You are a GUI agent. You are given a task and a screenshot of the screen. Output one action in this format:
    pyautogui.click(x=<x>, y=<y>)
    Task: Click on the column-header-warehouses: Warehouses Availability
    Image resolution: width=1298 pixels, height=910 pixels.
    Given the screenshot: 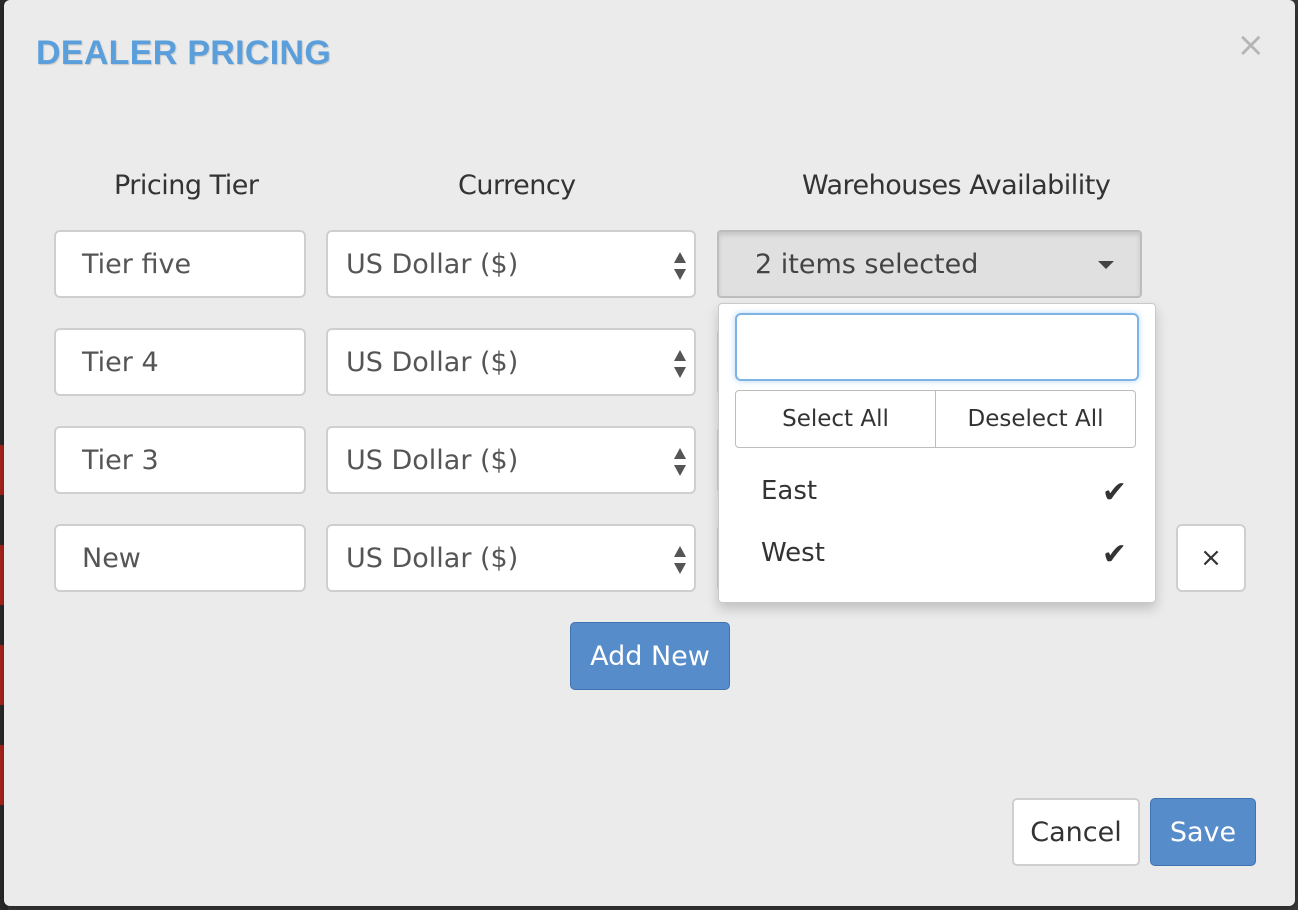 What is the action you would take?
    pyautogui.click(x=956, y=185)
    